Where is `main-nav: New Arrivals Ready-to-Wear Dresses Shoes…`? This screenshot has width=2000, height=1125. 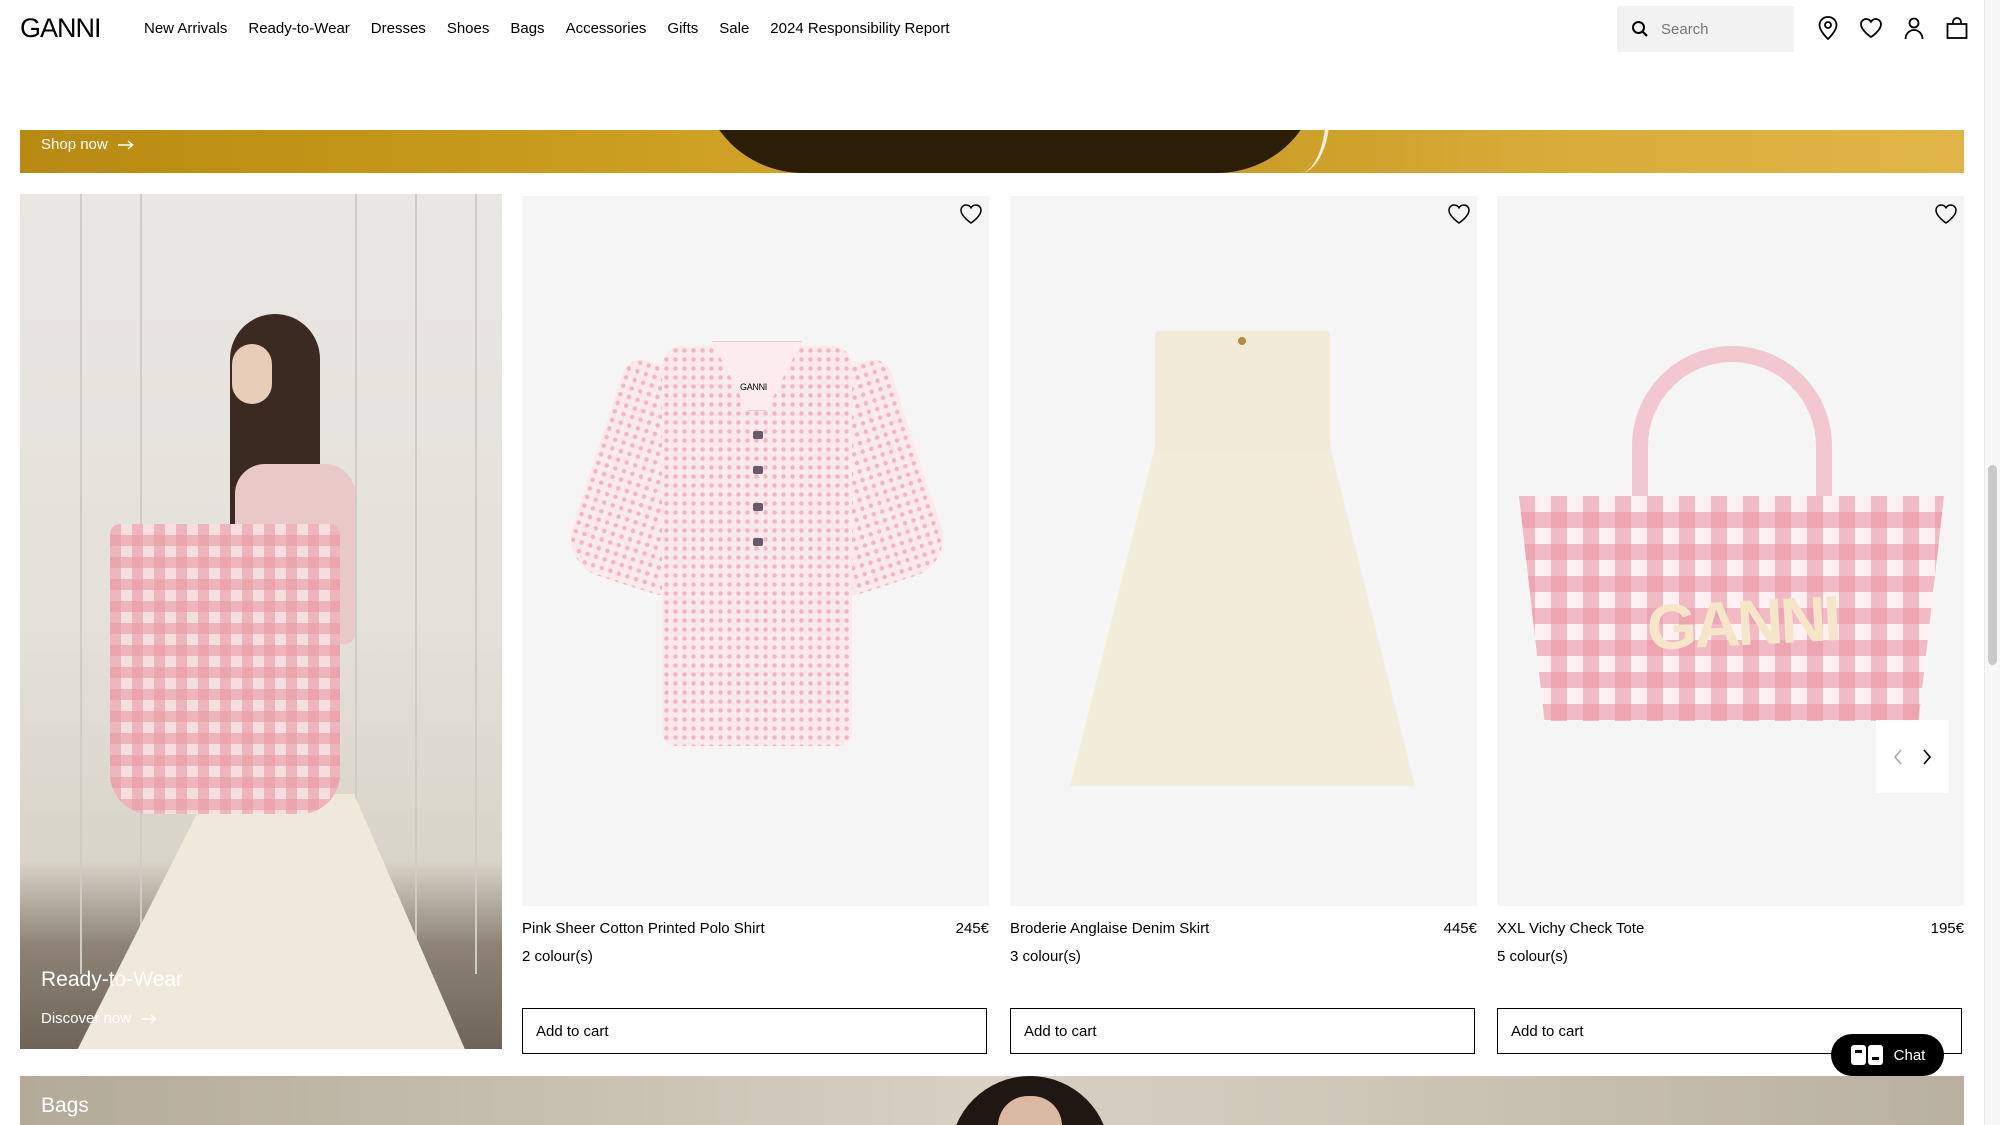 main-nav: New Arrivals Ready-to-Wear Dresses Shoes… is located at coordinates (557, 28).